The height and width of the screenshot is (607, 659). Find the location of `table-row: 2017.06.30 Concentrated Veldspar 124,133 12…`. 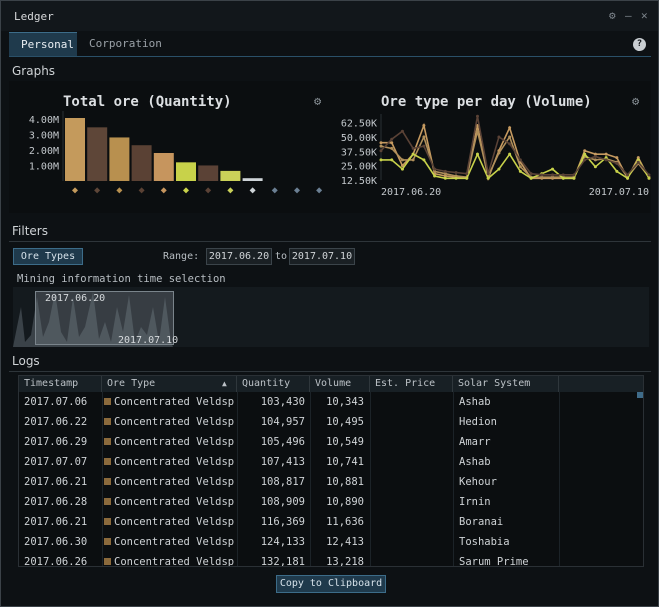

table-row: 2017.06.30 Concentrated Veldspar 124,133 12… is located at coordinates (328, 542).